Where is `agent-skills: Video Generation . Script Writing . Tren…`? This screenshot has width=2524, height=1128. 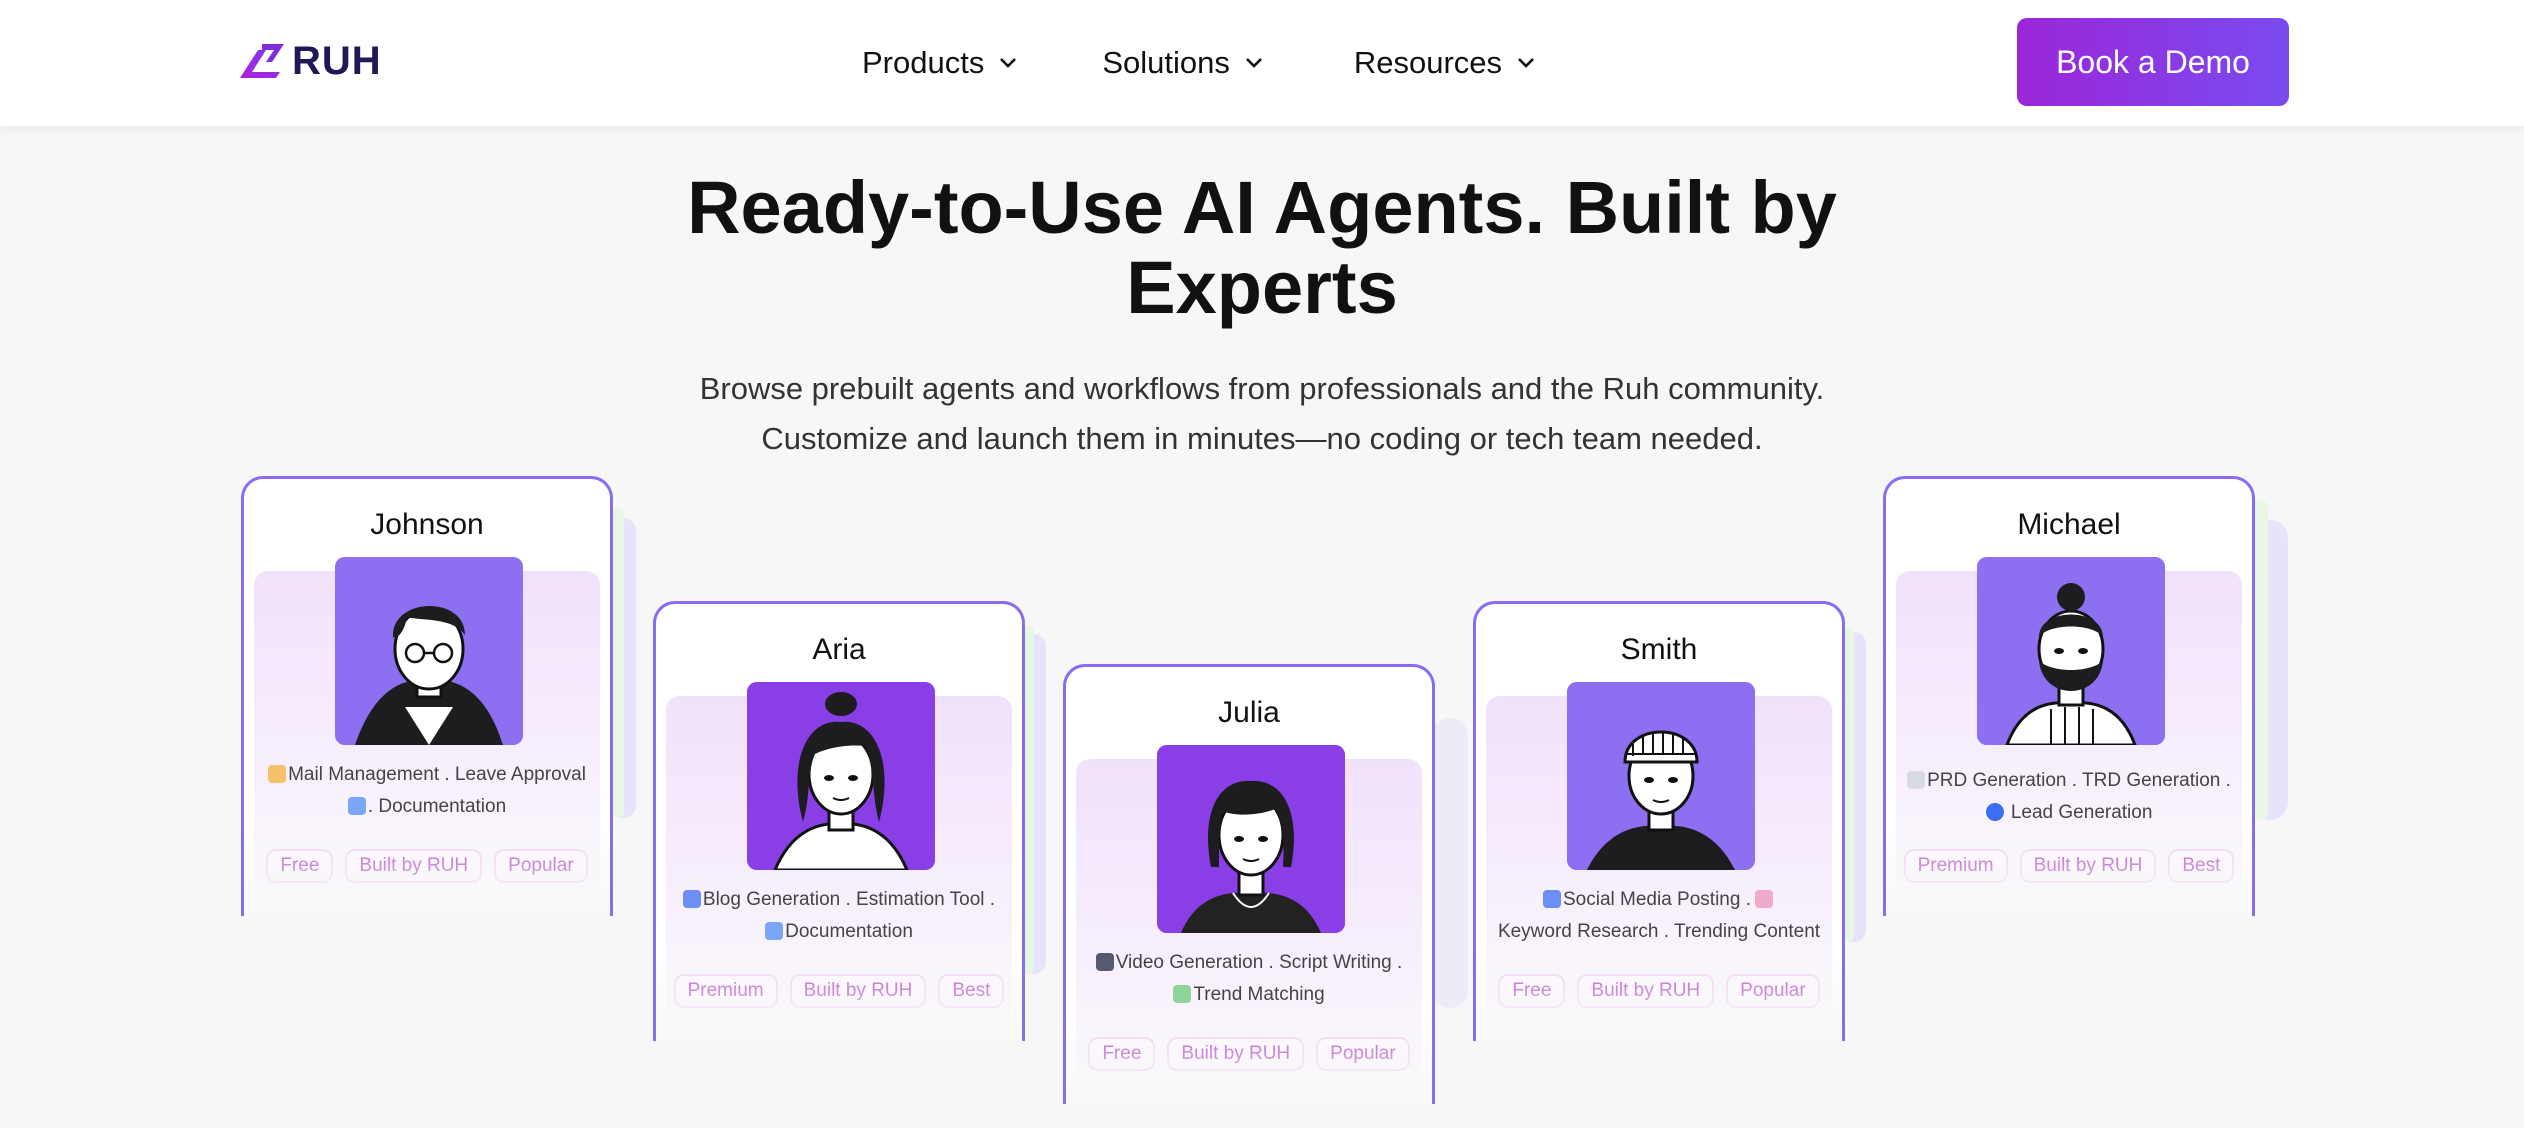
agent-skills: Video Generation . Script Writing . Tren… is located at coordinates (1249, 979).